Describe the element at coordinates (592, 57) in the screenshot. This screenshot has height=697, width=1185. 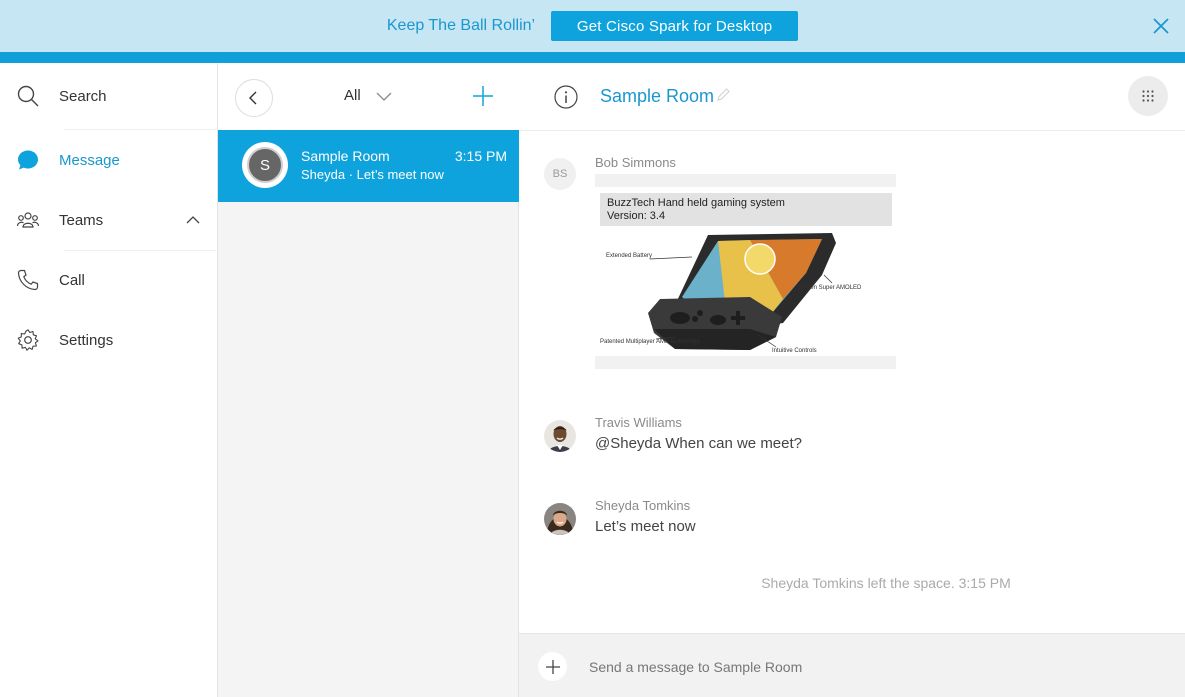
I see `banner-divider` at that location.